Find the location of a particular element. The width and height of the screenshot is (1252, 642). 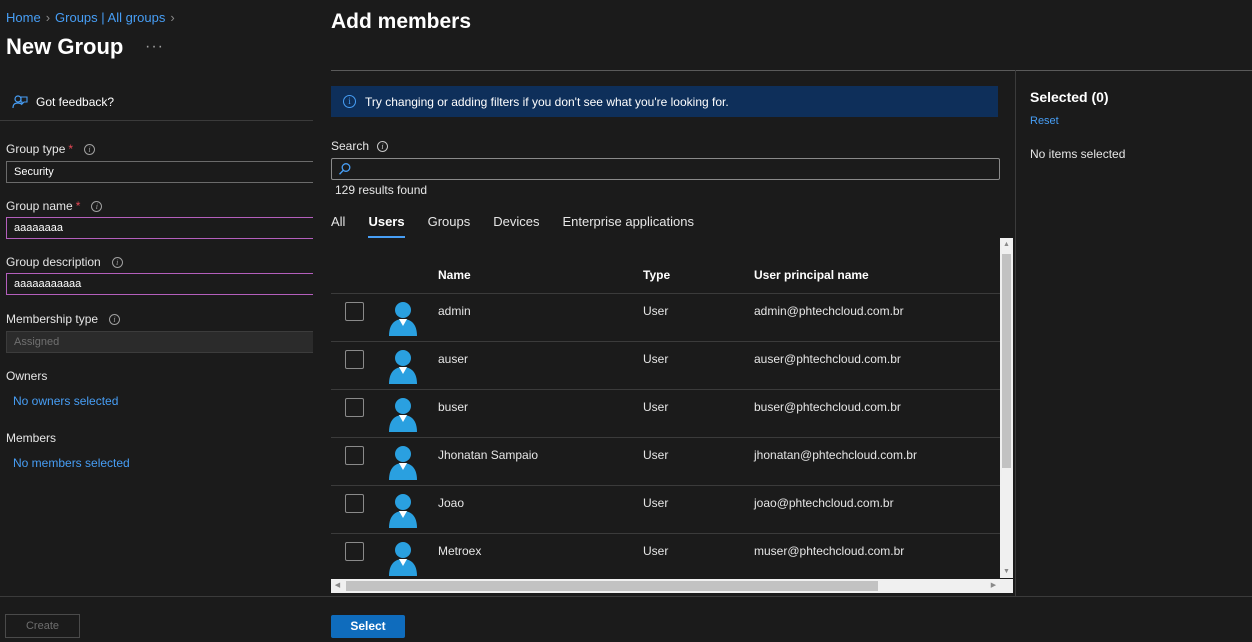

tab-groups: Groups is located at coordinates (449, 226).